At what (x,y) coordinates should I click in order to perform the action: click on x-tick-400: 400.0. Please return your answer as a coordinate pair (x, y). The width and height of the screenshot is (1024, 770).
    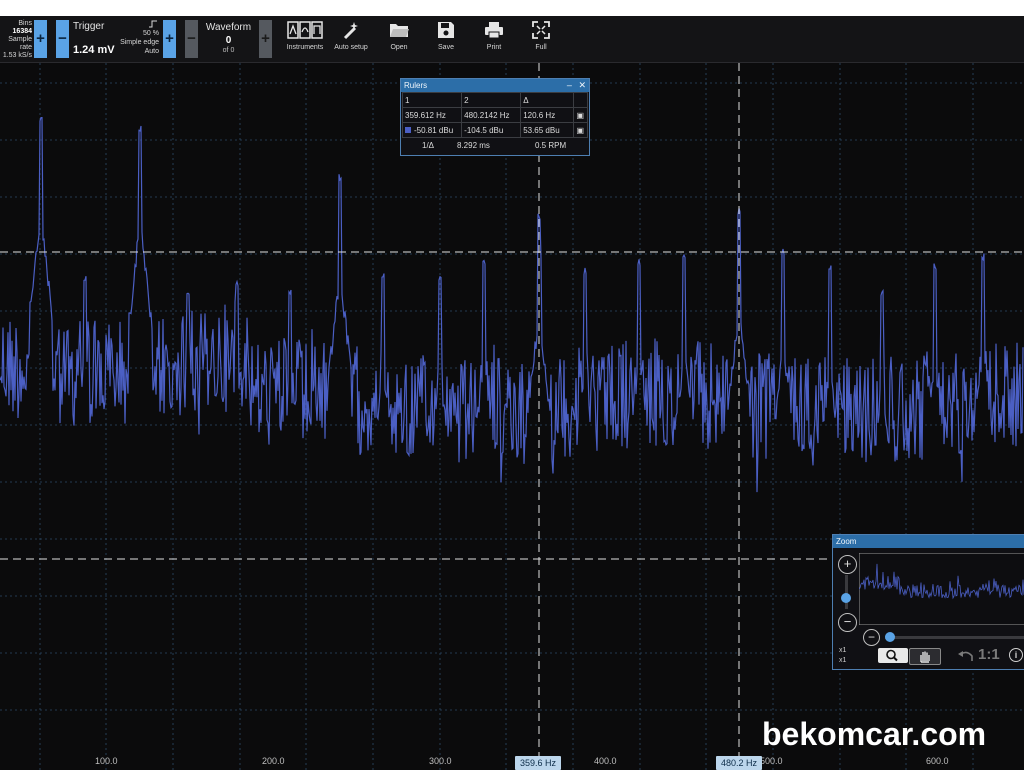
    Looking at the image, I should click on (605, 761).